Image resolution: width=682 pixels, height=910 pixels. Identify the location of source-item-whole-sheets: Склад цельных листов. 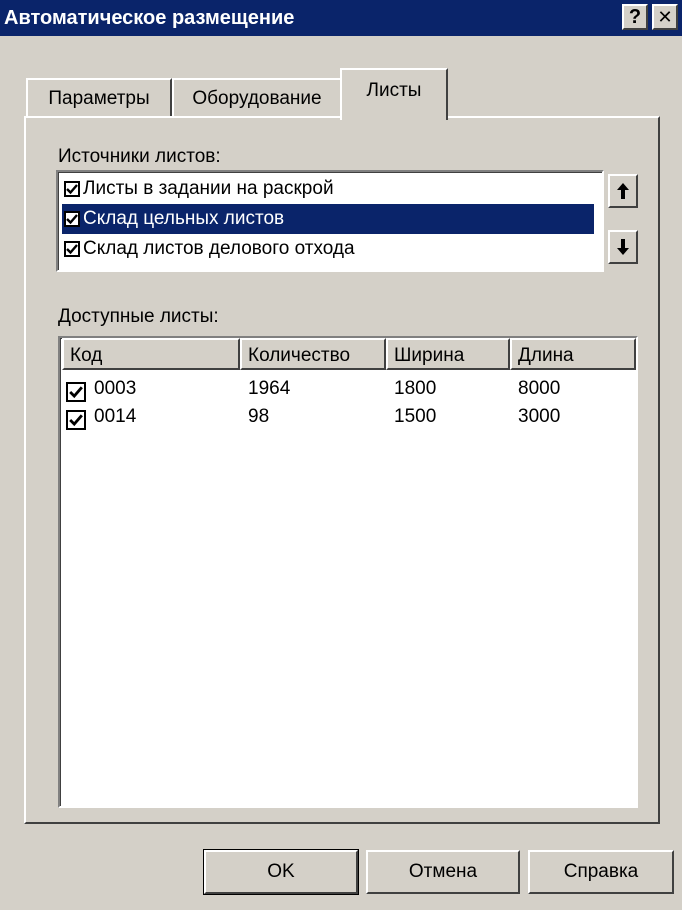
(328, 219).